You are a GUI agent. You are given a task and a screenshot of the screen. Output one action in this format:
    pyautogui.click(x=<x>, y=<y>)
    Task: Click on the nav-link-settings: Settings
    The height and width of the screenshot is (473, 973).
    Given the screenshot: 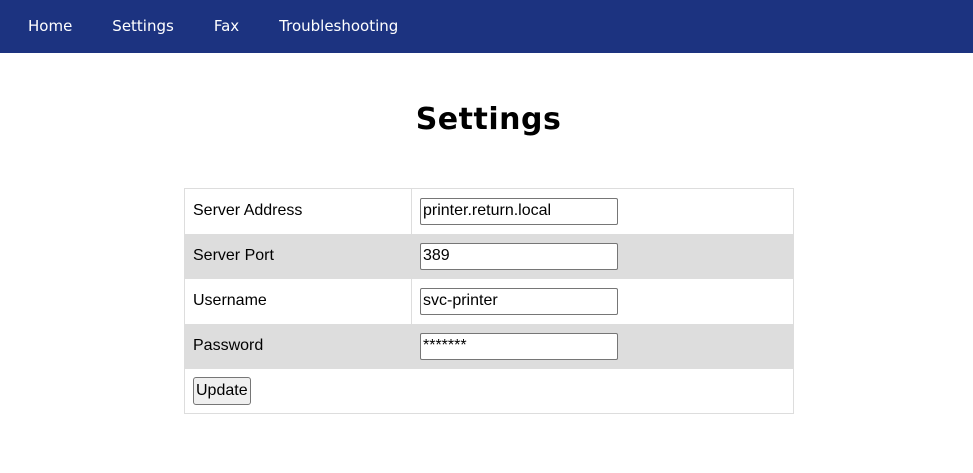 What is the action you would take?
    pyautogui.click(x=143, y=26)
    